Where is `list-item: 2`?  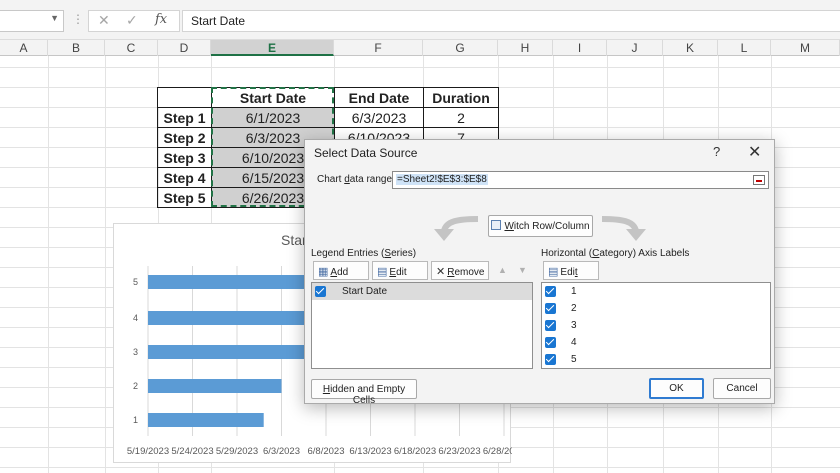 list-item: 2 is located at coordinates (656, 308).